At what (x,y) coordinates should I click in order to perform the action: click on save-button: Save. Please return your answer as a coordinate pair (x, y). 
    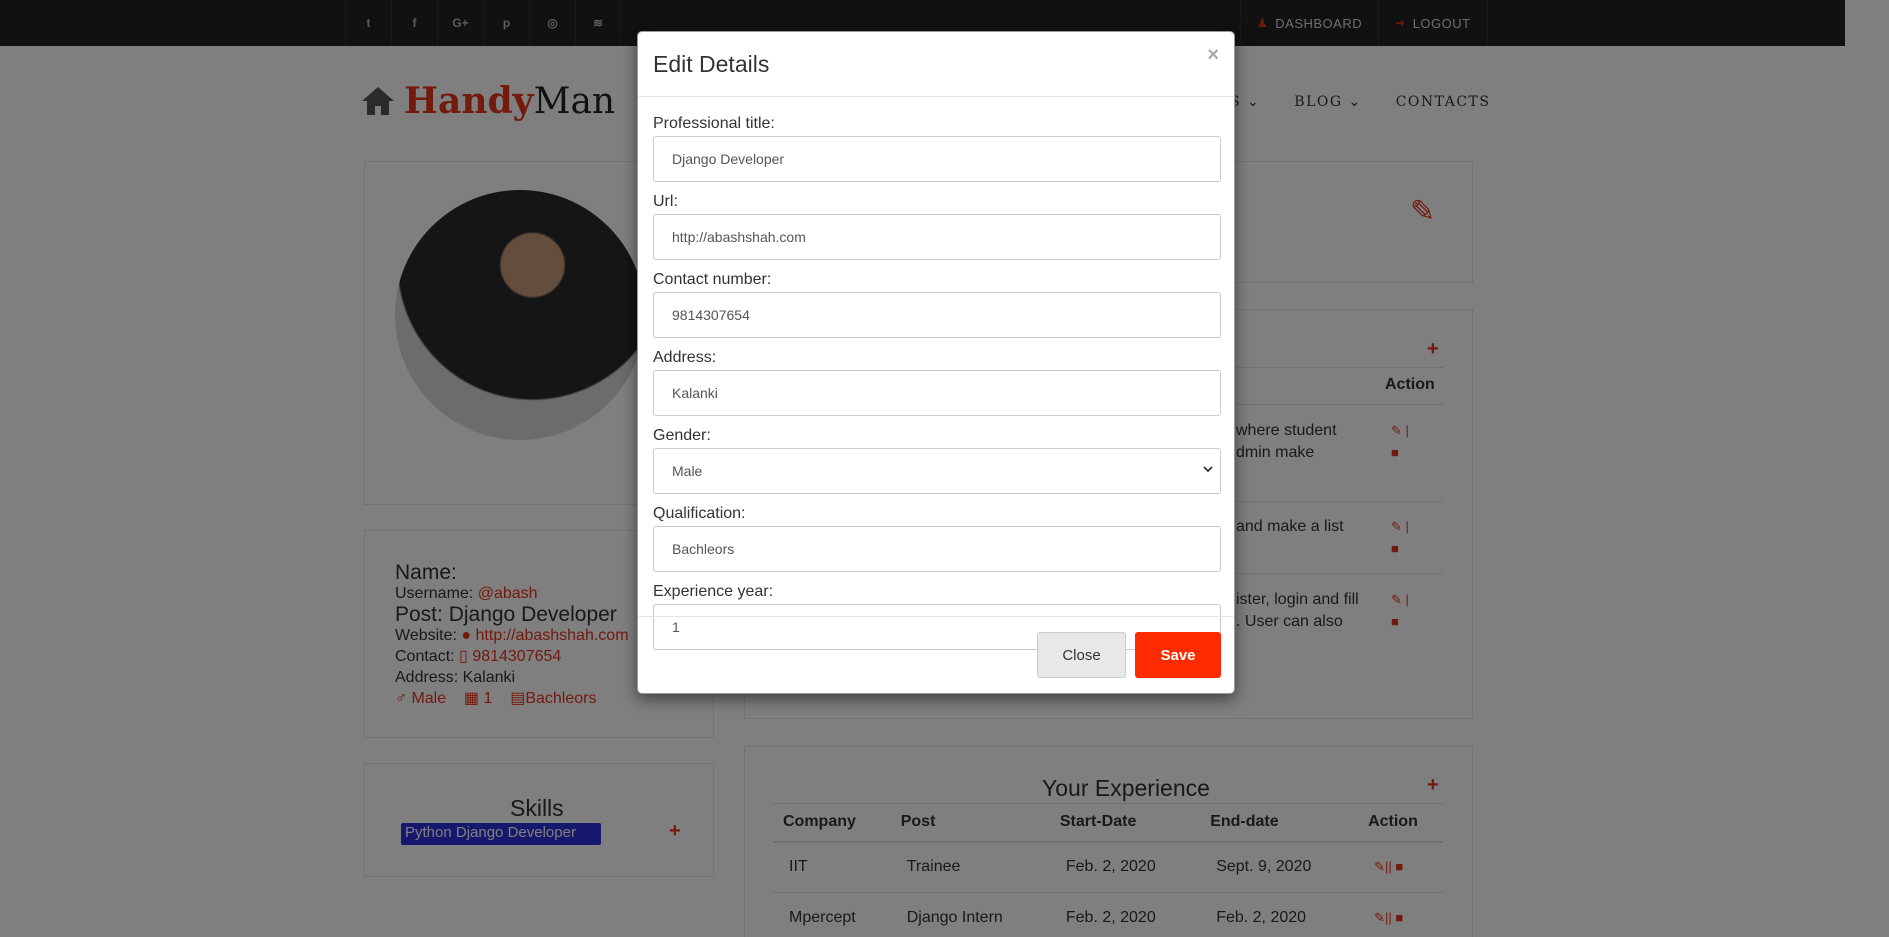
    Looking at the image, I should click on (1178, 655).